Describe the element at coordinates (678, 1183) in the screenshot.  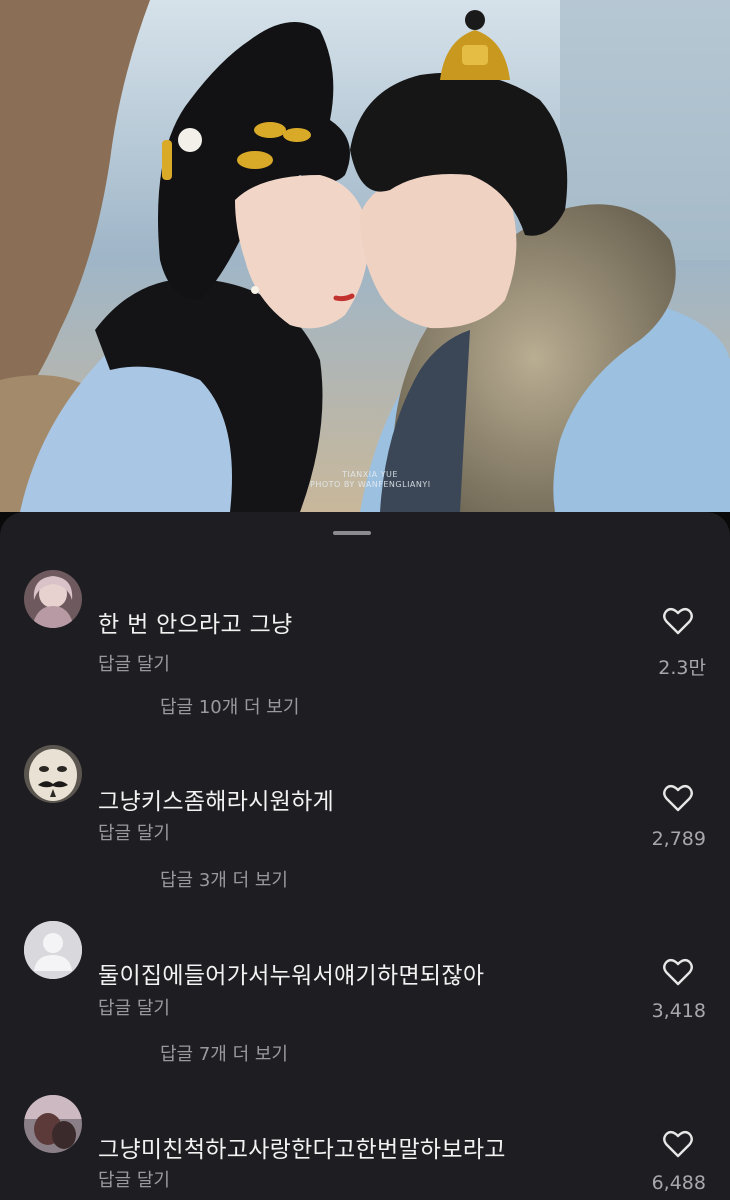
I see `like-count: 6,488` at that location.